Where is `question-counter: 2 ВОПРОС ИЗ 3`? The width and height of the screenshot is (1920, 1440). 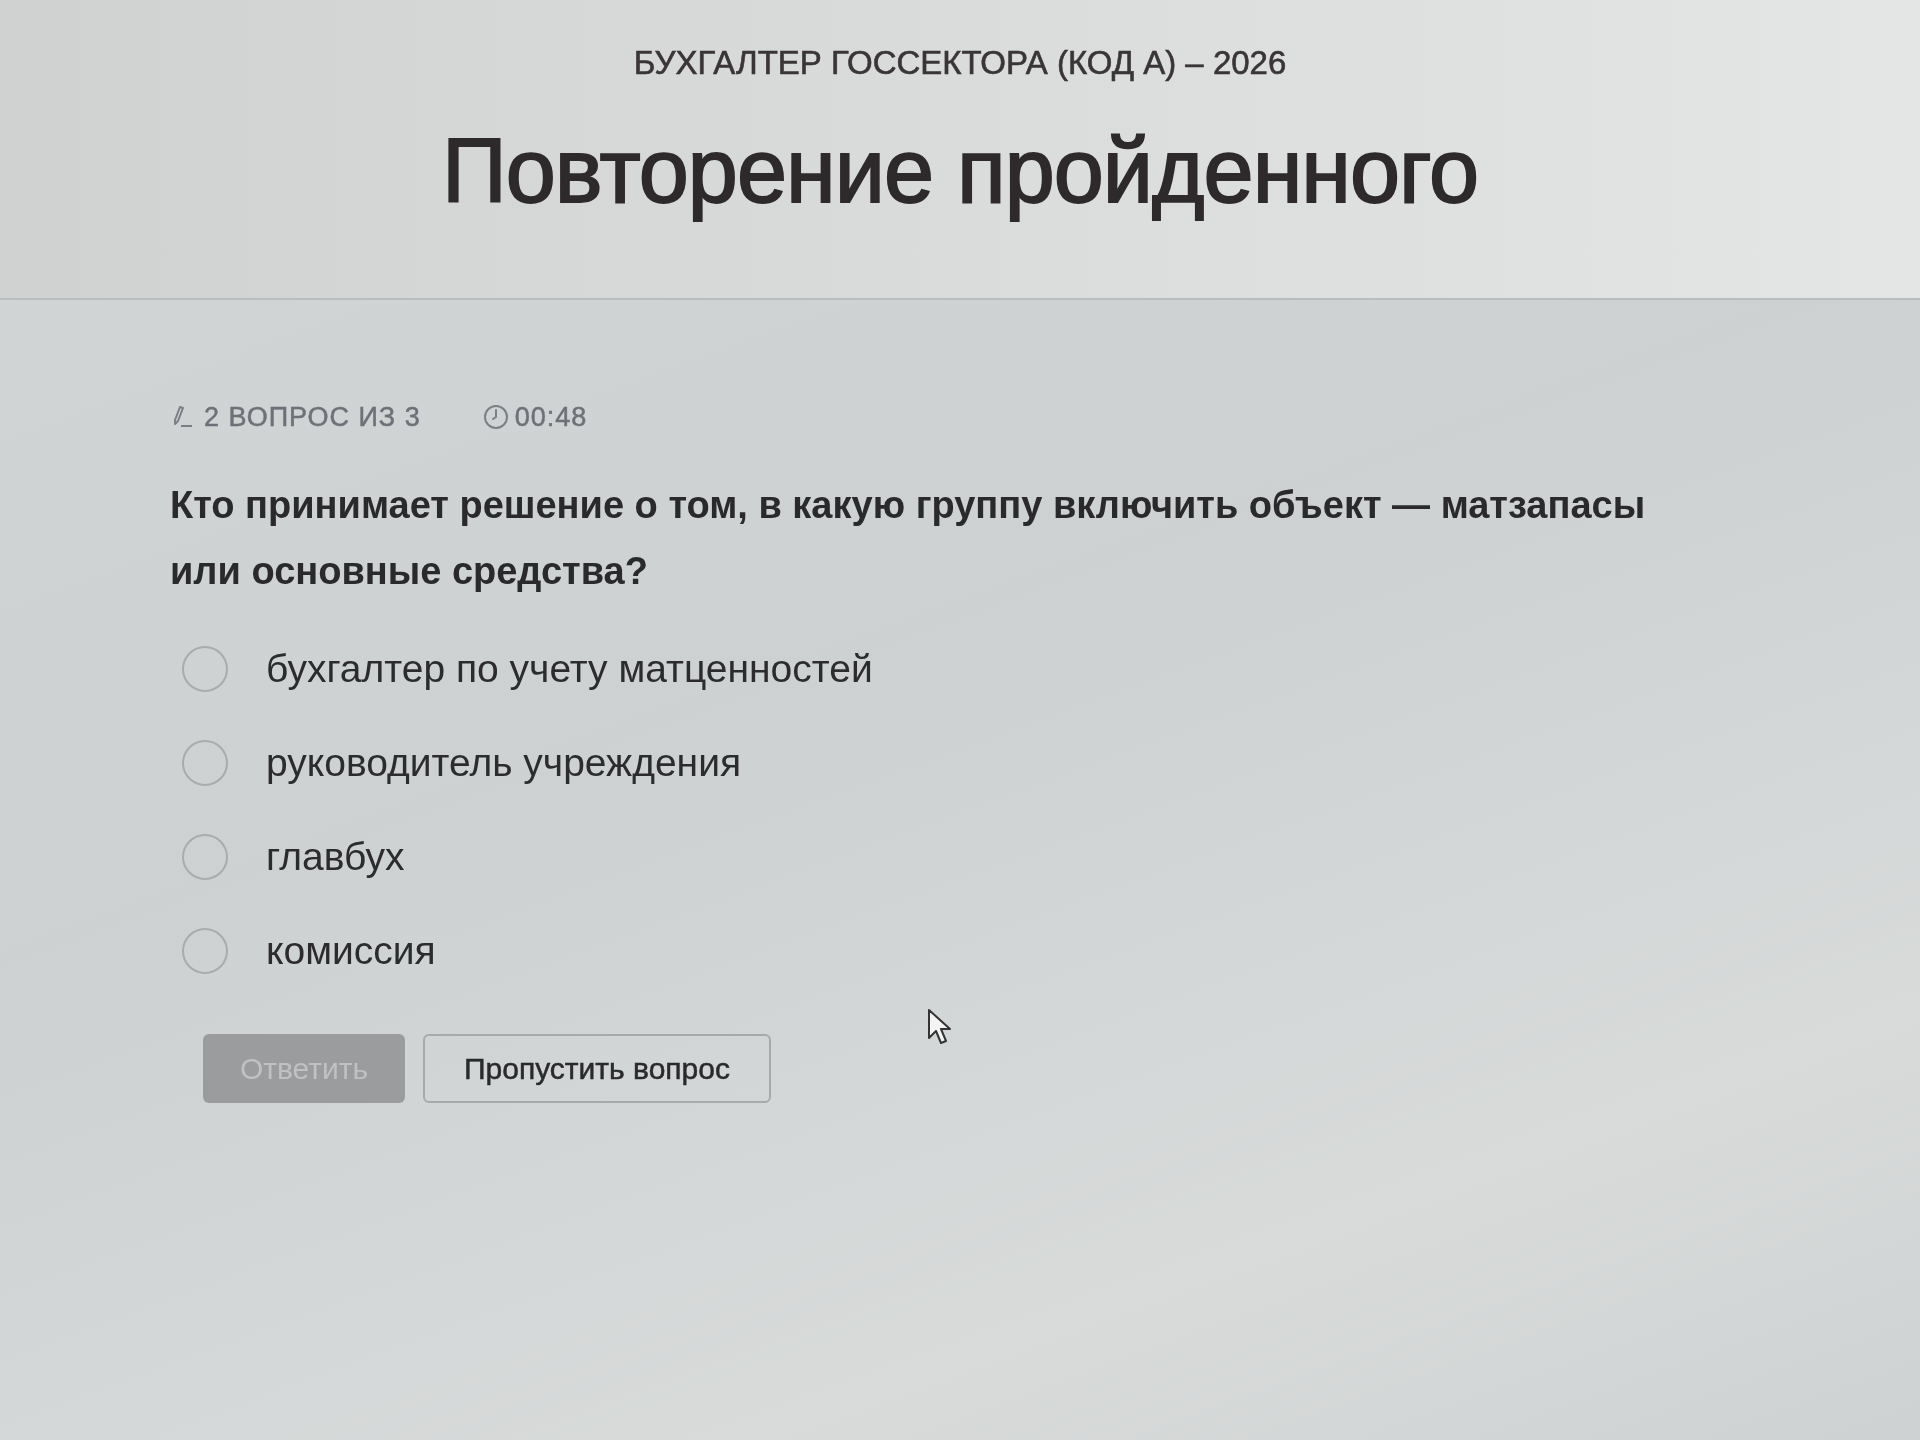 question-counter: 2 ВОПРОС ИЗ 3 is located at coordinates (312, 417).